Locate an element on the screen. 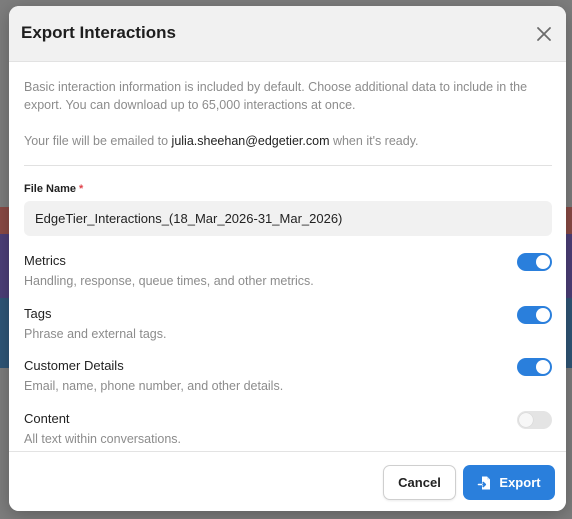 This screenshot has height=519, width=572. file-name-label: File Name * is located at coordinates (53, 189).